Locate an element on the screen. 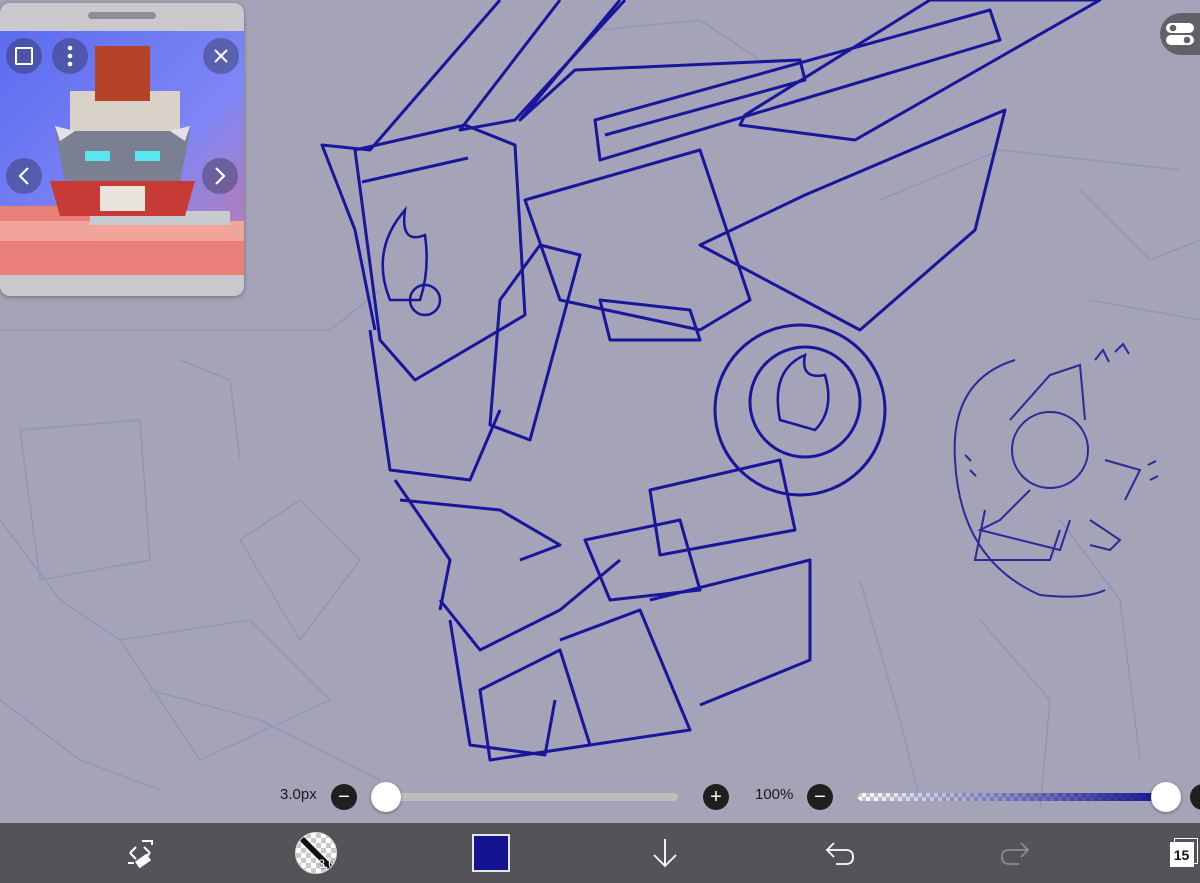 This screenshot has width=1200, height=883. redo-icon is located at coordinates (1015, 853).